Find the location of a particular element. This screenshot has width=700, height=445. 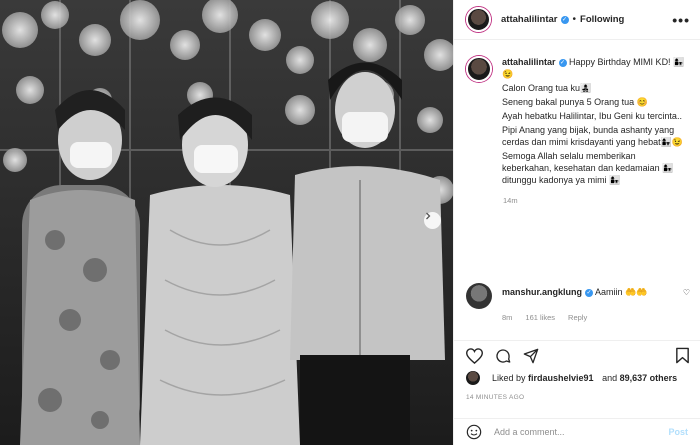

caption-line: Calon Orang tua ku👩‍👧‍👦 is located at coordinates (547, 88).